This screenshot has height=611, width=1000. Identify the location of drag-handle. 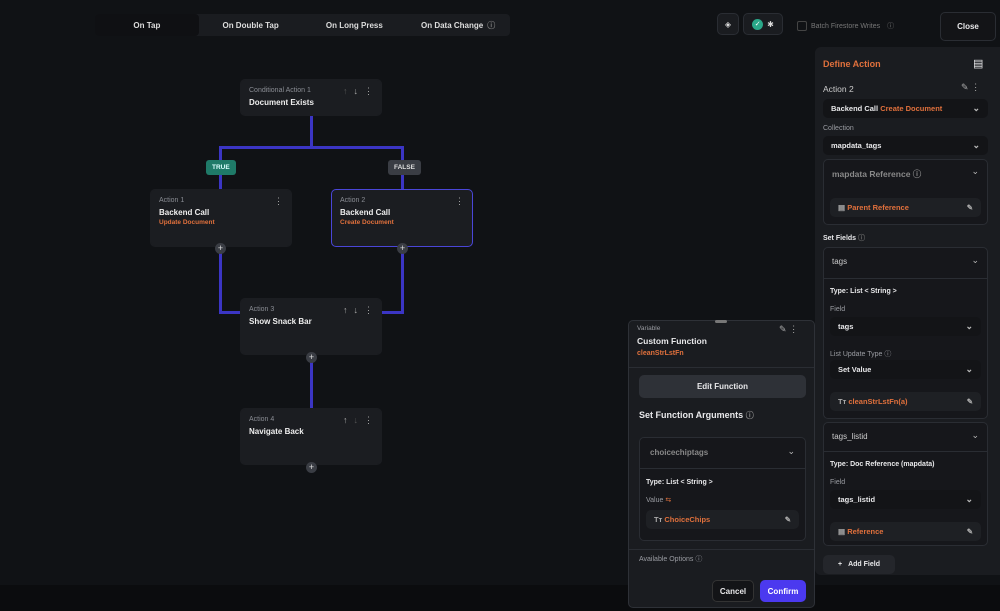
(721, 321).